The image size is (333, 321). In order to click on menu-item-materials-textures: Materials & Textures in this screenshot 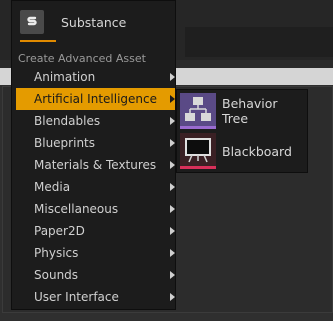, I will do `click(95, 165)`.